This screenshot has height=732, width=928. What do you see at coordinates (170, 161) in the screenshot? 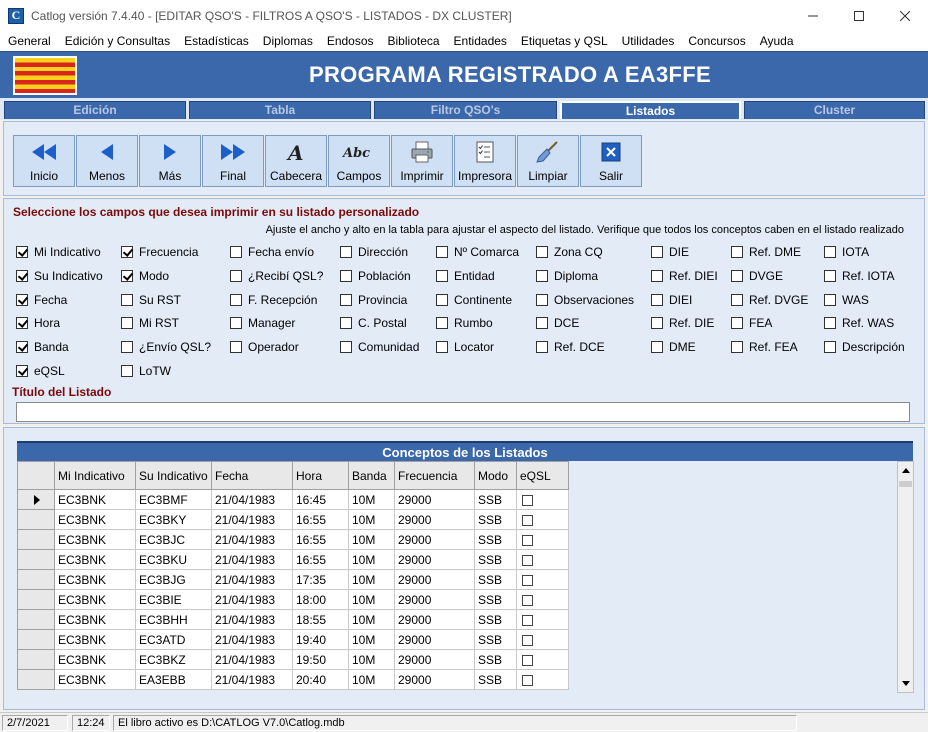
I see `mas-button: Más` at bounding box center [170, 161].